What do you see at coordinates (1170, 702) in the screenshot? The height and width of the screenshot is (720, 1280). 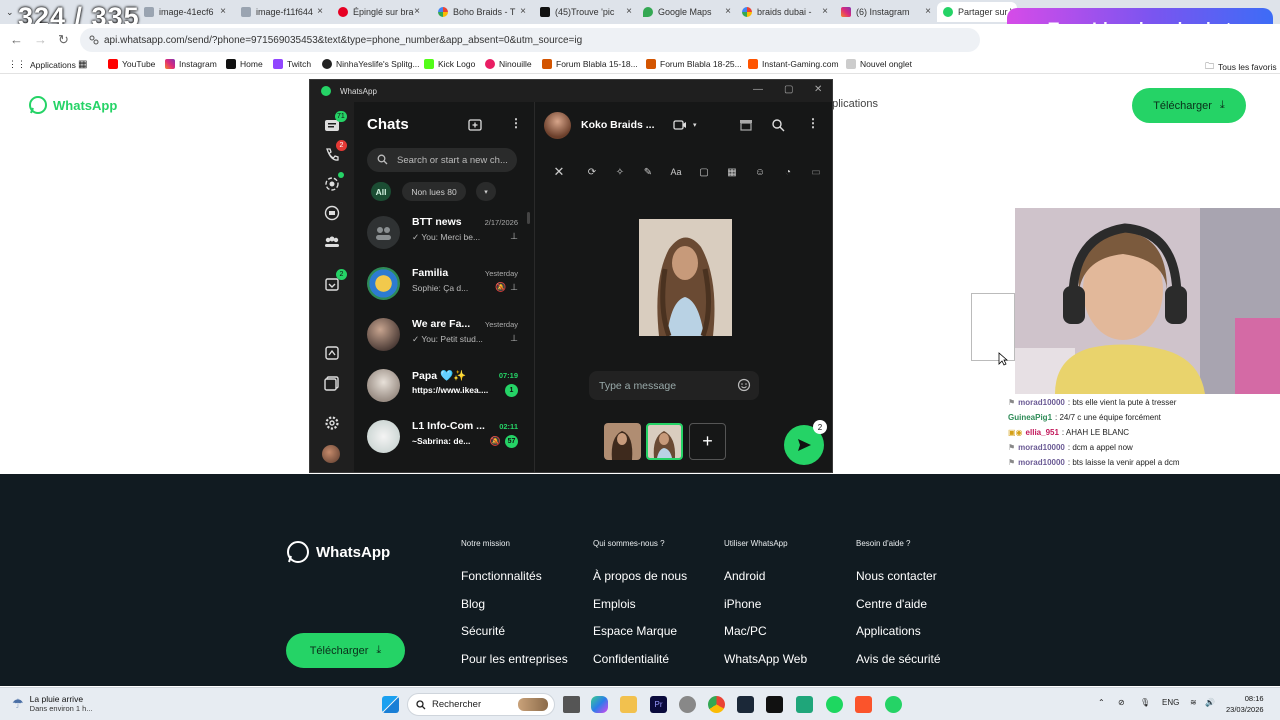 I see `language-indicator: ENG` at bounding box center [1170, 702].